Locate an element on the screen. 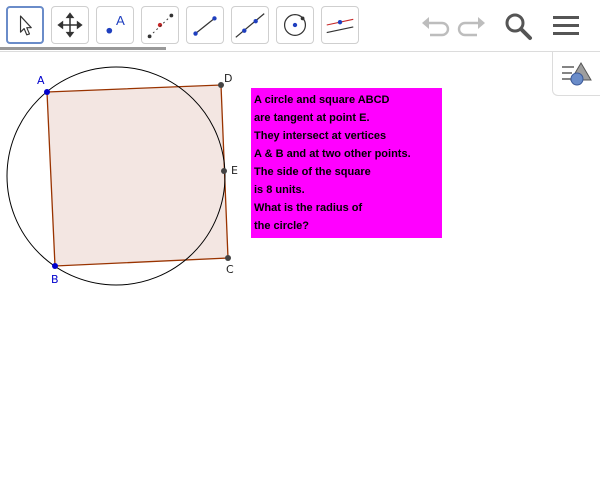  label-d: D is located at coordinates (228, 78).